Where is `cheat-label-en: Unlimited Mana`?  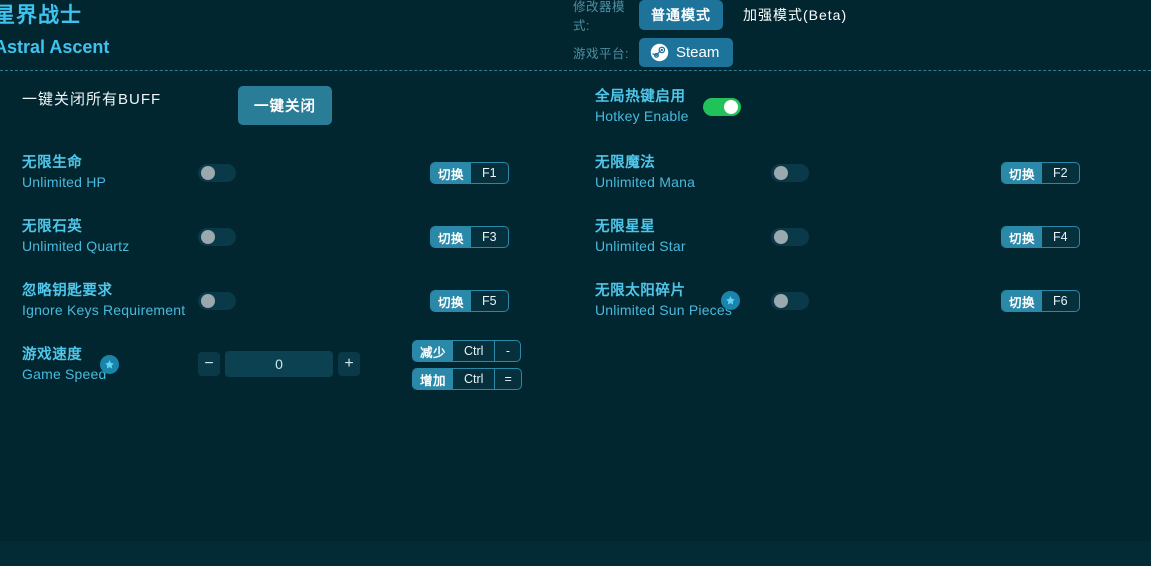
cheat-label-en: Unlimited Mana is located at coordinates (645, 182).